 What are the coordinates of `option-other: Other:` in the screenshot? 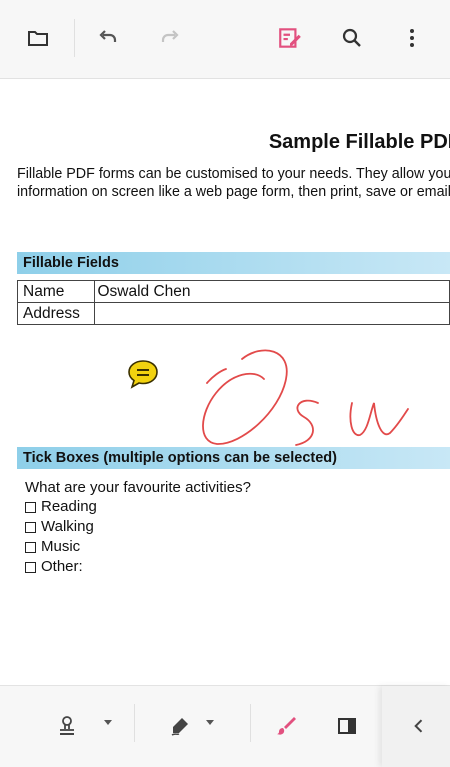 It's located at (61, 567).